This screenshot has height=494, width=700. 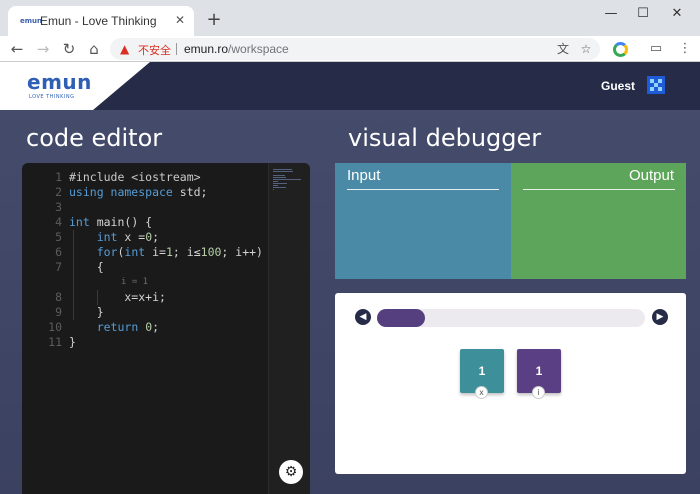 I want to click on line-number: 6, so click(x=58, y=252).